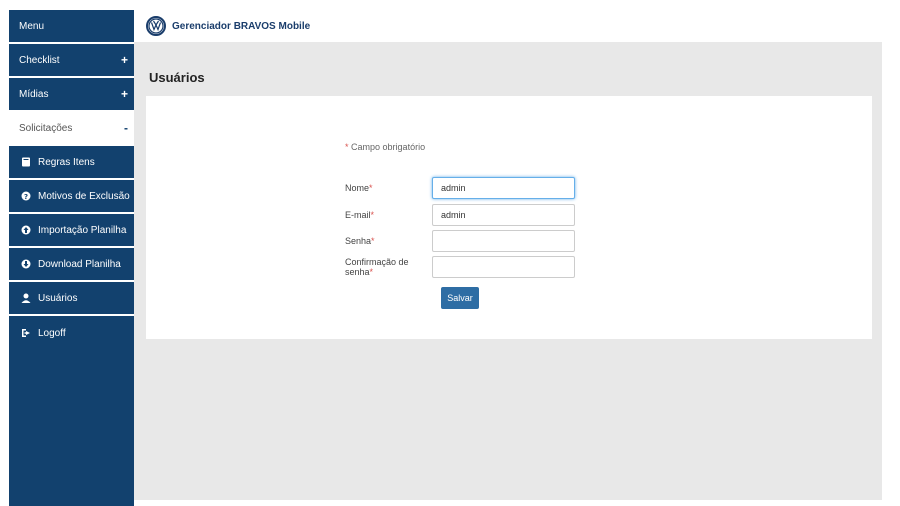 This screenshot has width=900, height=506. Describe the element at coordinates (358, 215) in the screenshot. I see `email-label-text: E-mail` at that location.